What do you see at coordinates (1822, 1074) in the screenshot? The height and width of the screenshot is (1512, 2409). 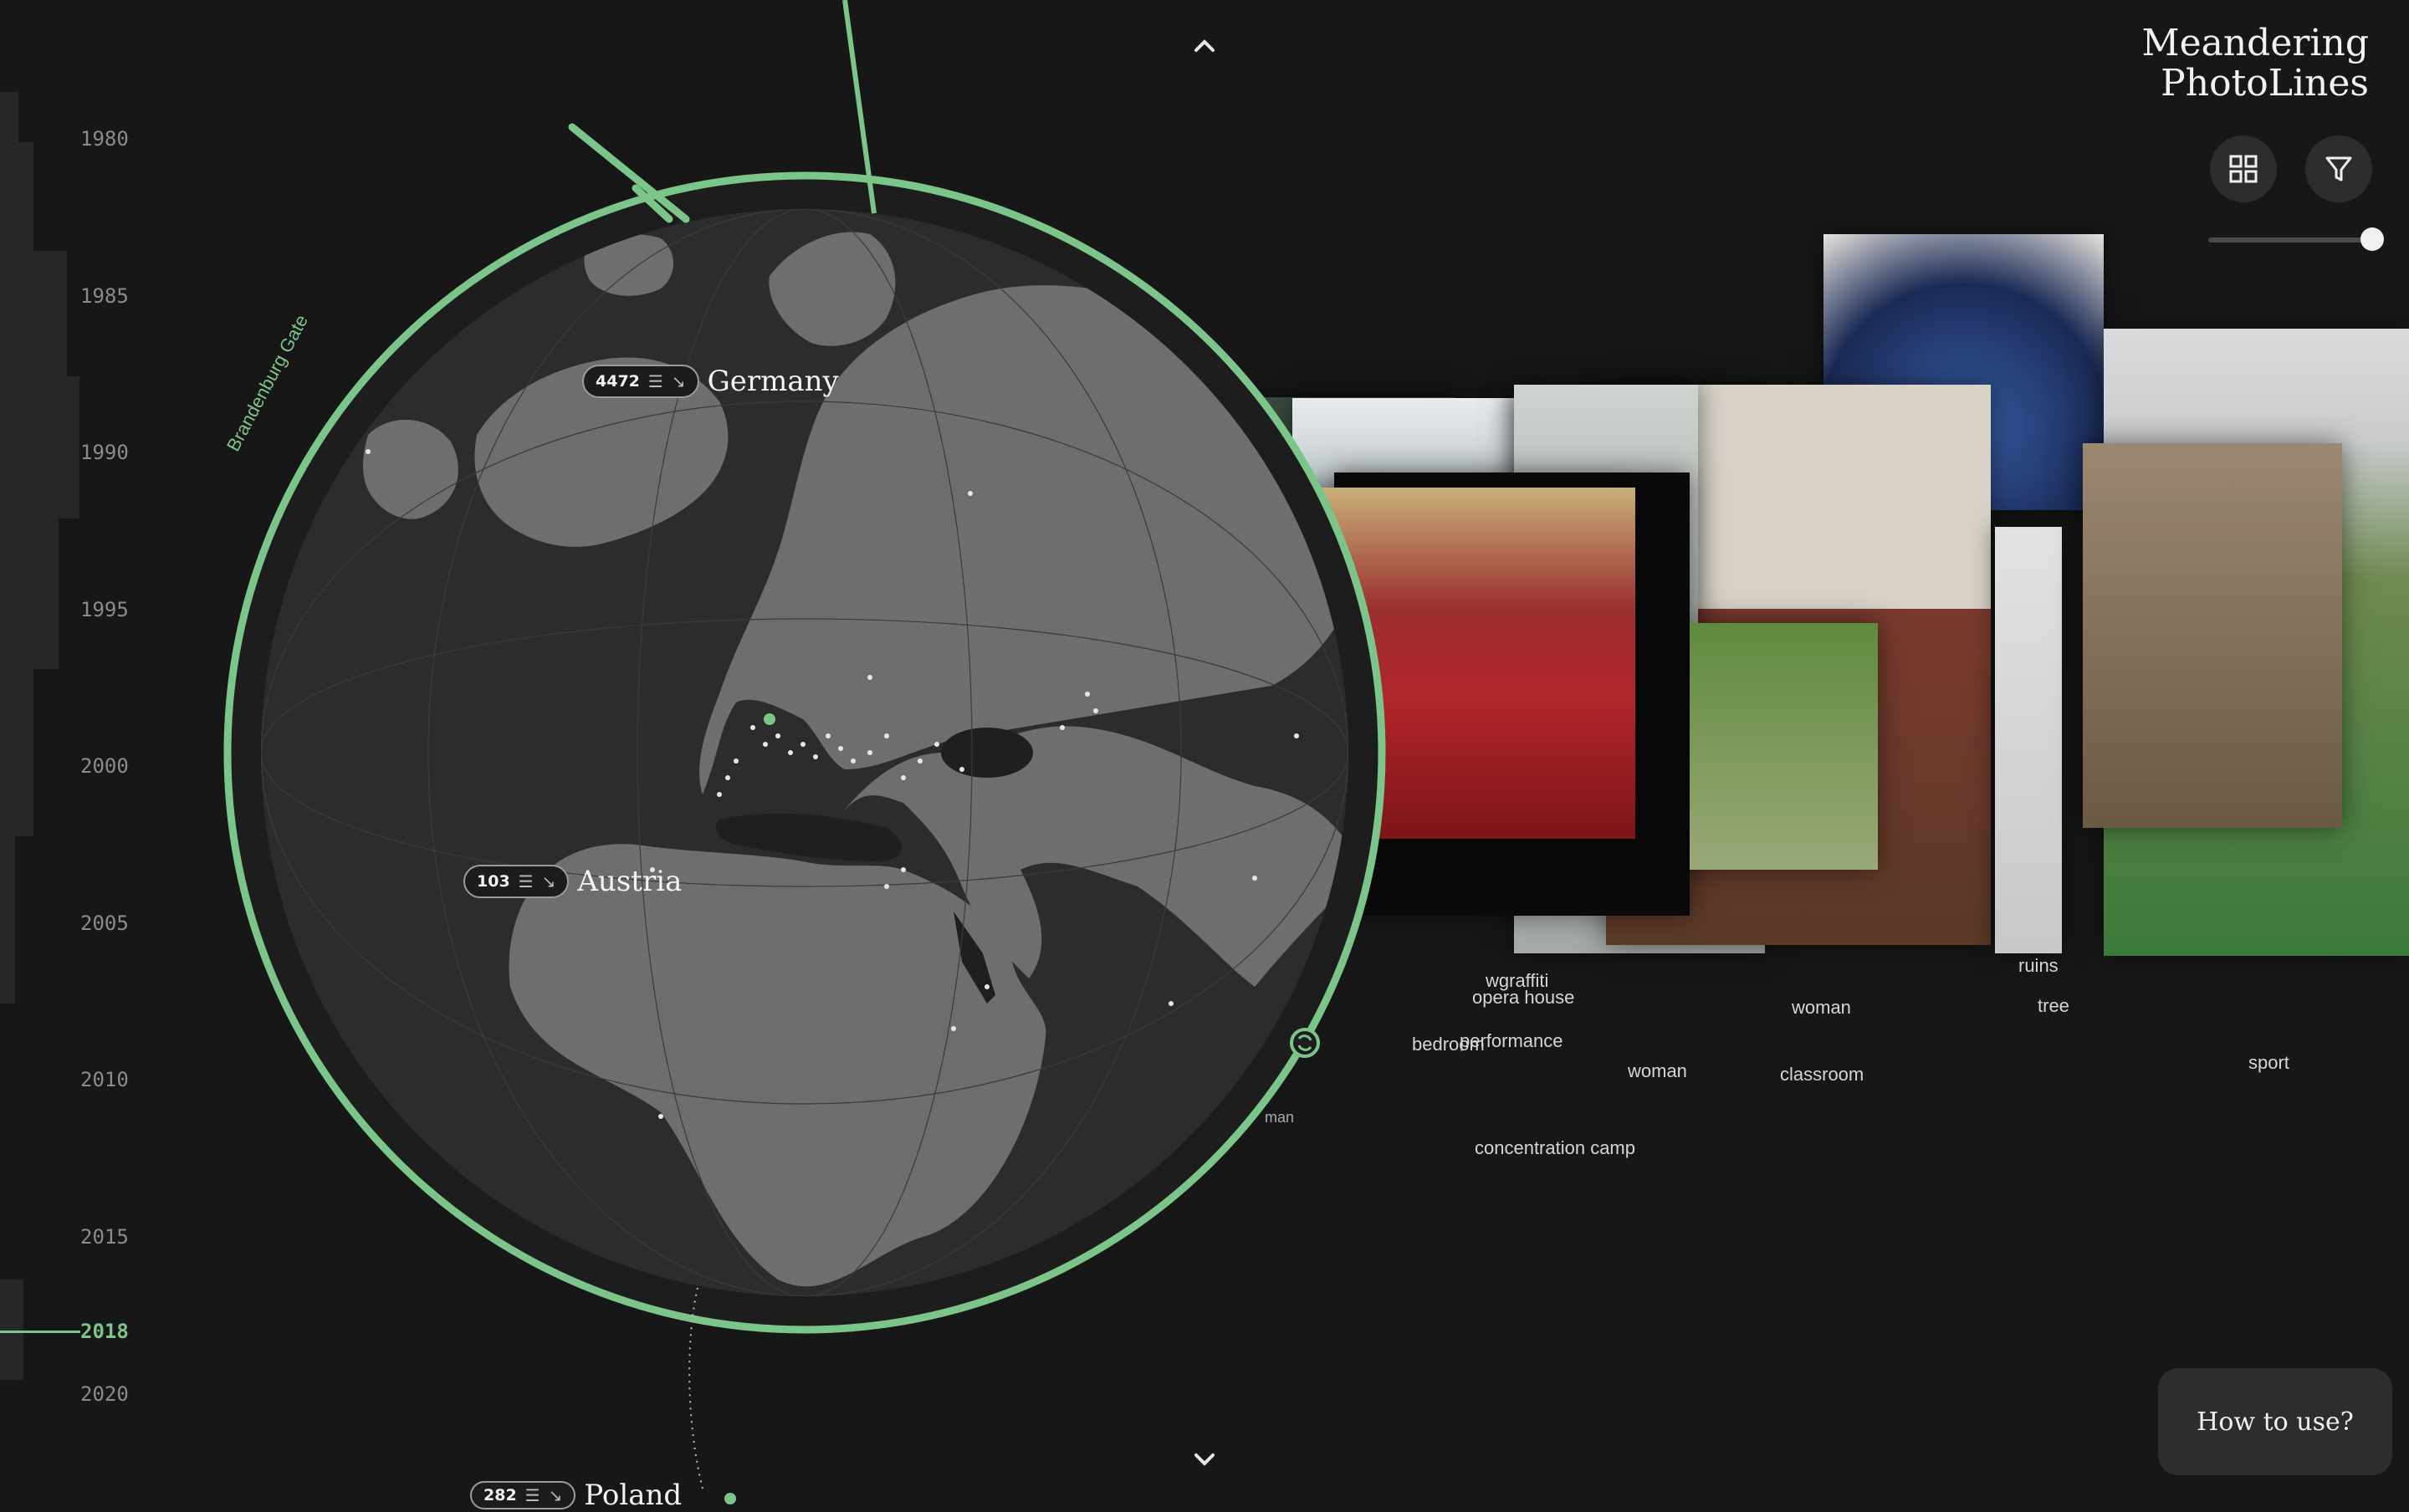 I see `tag-label: classroom` at bounding box center [1822, 1074].